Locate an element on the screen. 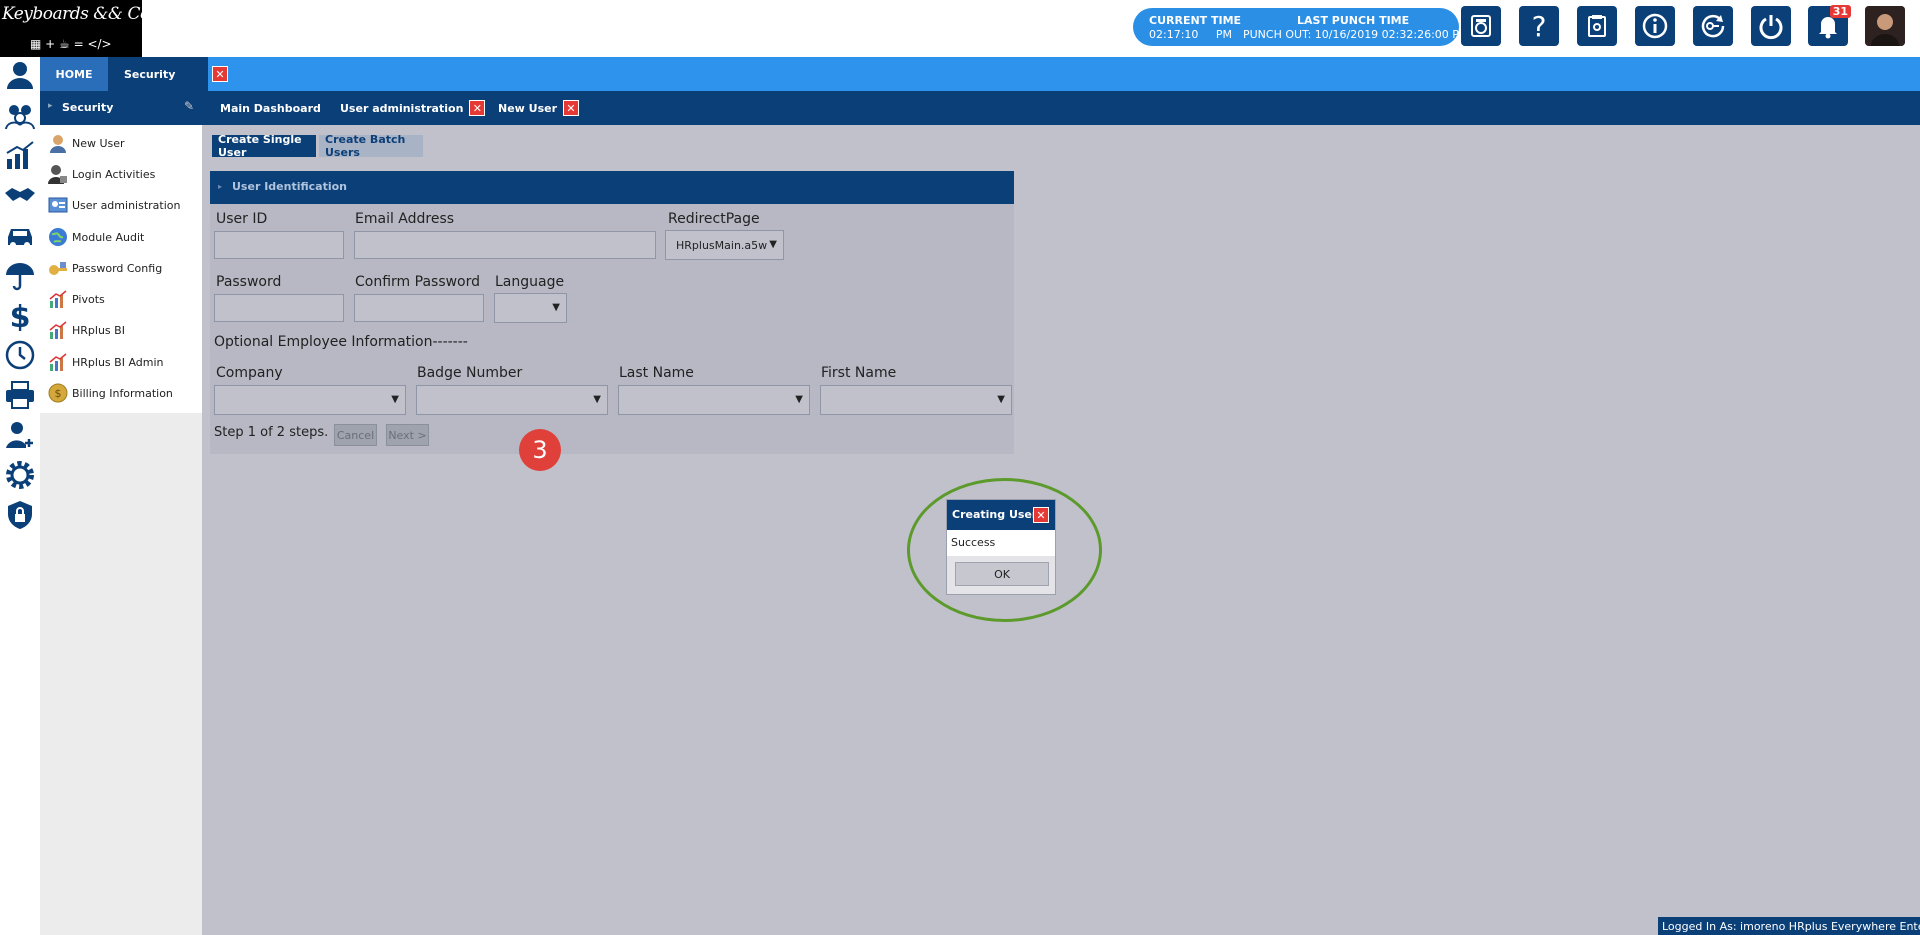 Image resolution: width=1920 pixels, height=935 pixels. rail-security is located at coordinates (20, 515).